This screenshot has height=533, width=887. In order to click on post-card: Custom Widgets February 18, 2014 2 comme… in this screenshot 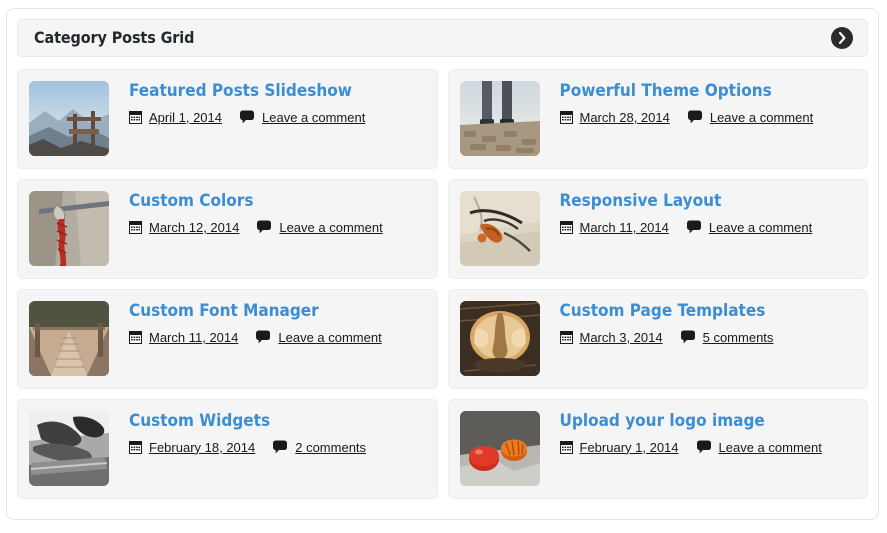, I will do `click(227, 449)`.